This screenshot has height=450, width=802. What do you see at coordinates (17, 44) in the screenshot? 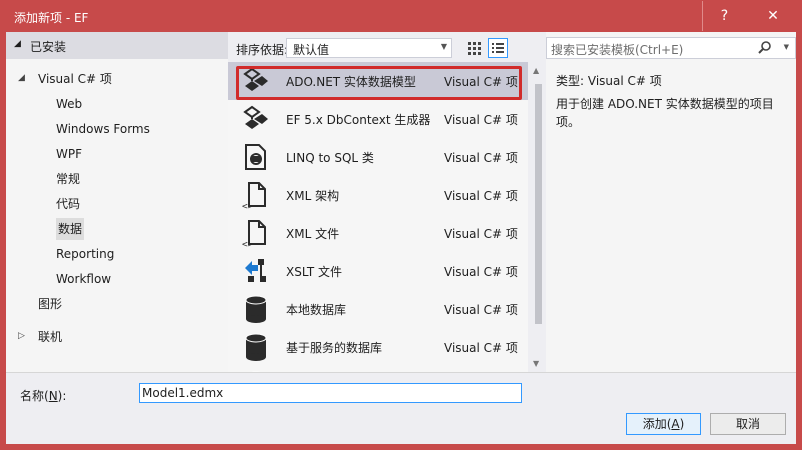
I see `collapse-triangle-icon: ◢` at bounding box center [17, 44].